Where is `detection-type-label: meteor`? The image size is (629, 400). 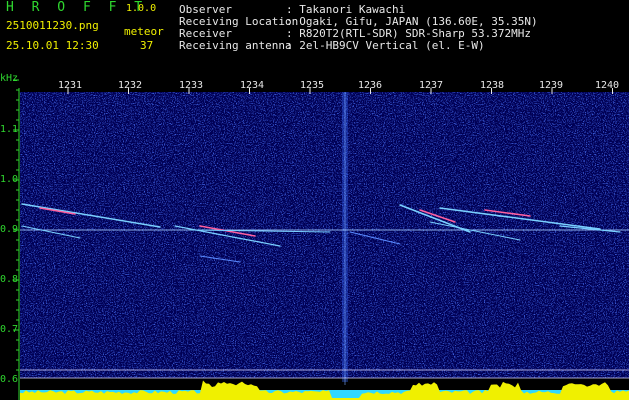
detection-type-label: meteor is located at coordinates (144, 31).